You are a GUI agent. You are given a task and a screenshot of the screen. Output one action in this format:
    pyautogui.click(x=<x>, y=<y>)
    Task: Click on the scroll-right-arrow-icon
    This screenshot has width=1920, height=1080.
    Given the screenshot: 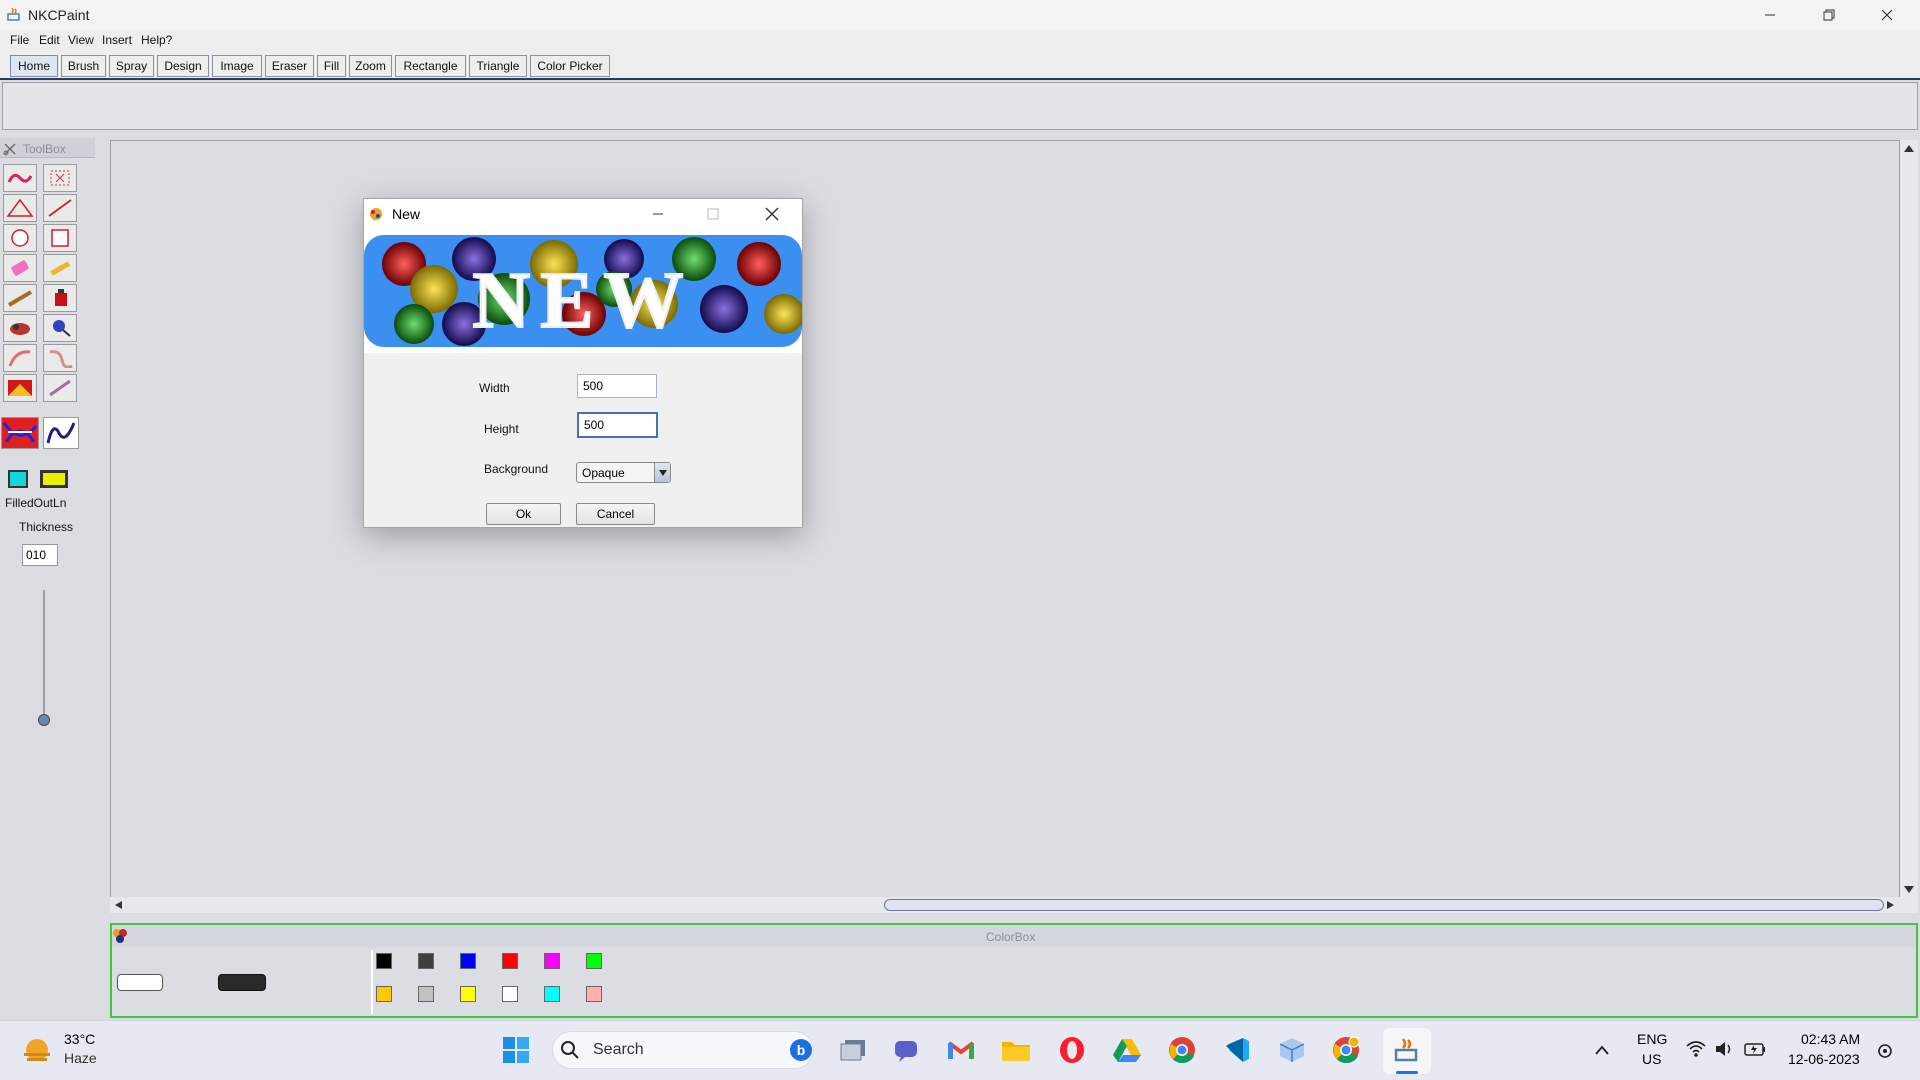 What is the action you would take?
    pyautogui.click(x=1891, y=905)
    